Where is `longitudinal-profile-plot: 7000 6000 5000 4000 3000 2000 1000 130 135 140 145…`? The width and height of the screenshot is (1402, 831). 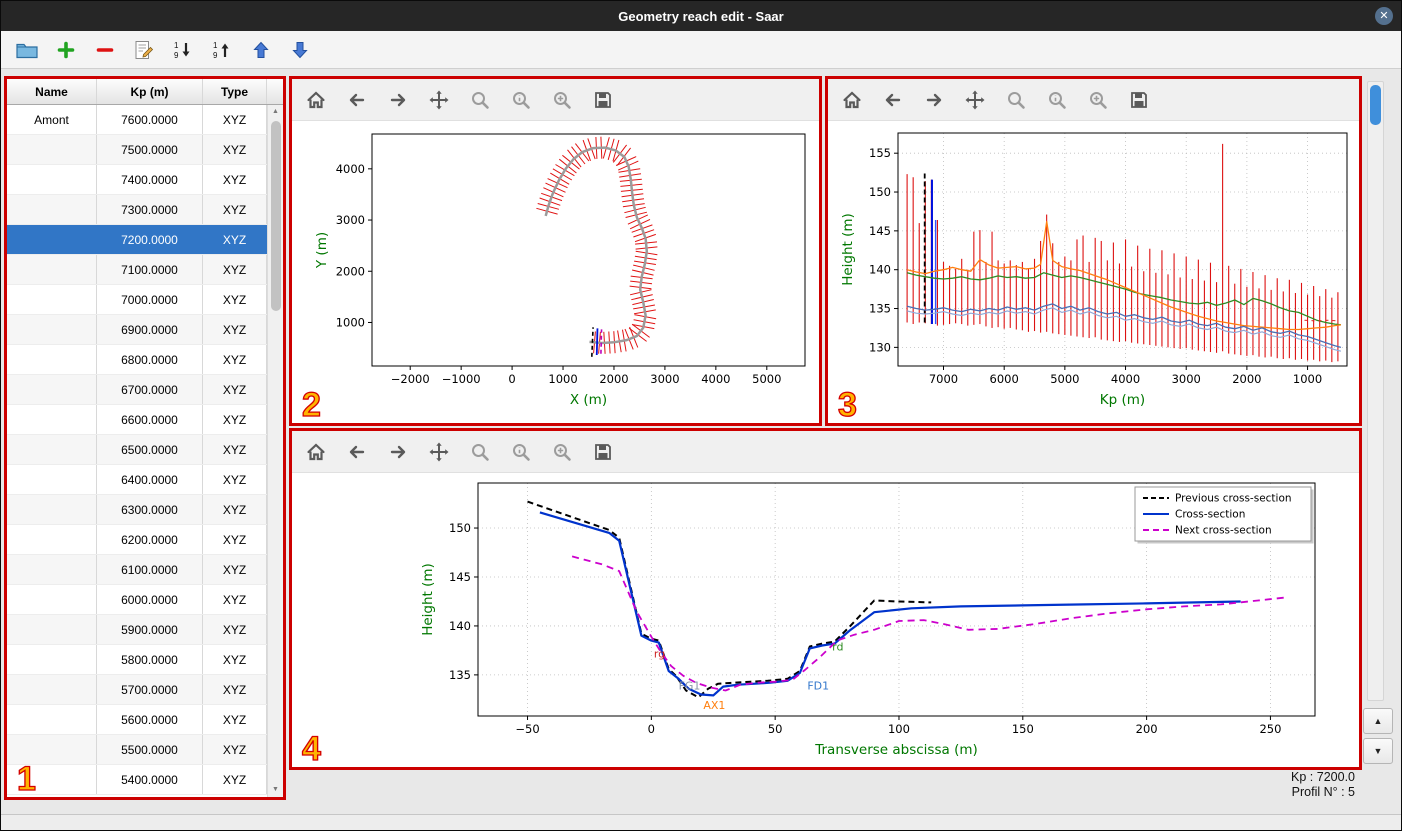
longitudinal-profile-plot: 7000 6000 5000 4000 3000 2000 1000 130 135 140 145… is located at coordinates (1093, 271).